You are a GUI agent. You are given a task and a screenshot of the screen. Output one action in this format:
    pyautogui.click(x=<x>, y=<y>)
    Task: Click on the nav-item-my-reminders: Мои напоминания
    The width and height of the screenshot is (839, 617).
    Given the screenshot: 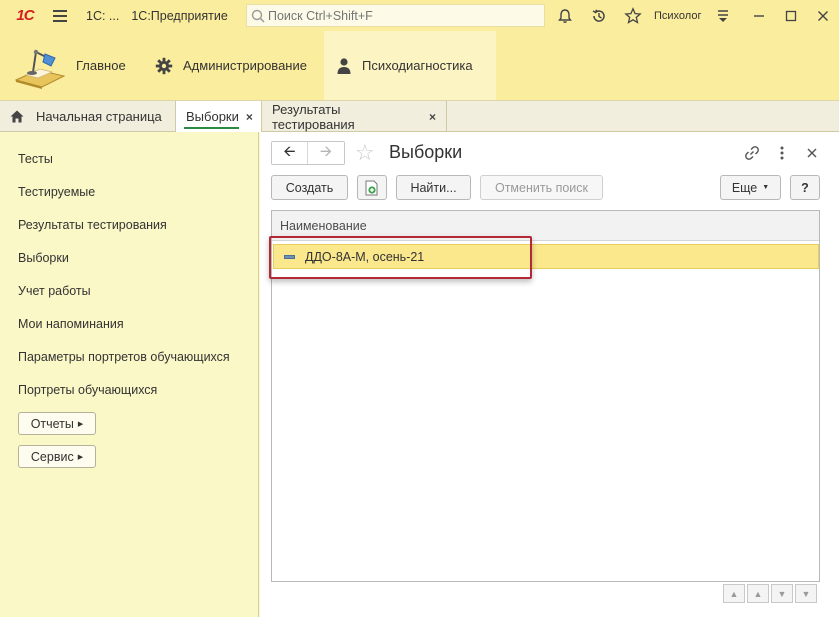 What is the action you would take?
    pyautogui.click(x=71, y=324)
    